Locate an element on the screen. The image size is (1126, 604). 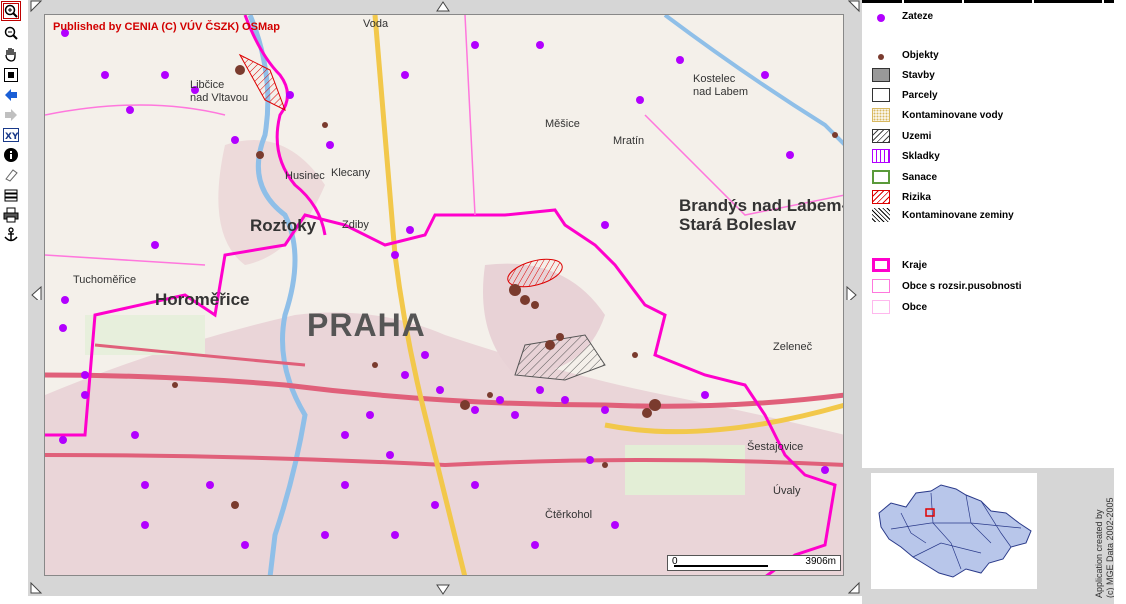
pink-box-icon is located at coordinates (881, 286).